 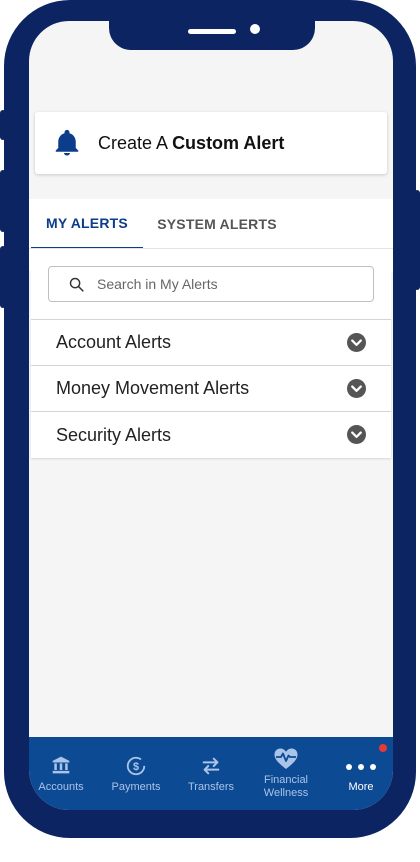 I want to click on notification-dot, so click(x=383, y=748).